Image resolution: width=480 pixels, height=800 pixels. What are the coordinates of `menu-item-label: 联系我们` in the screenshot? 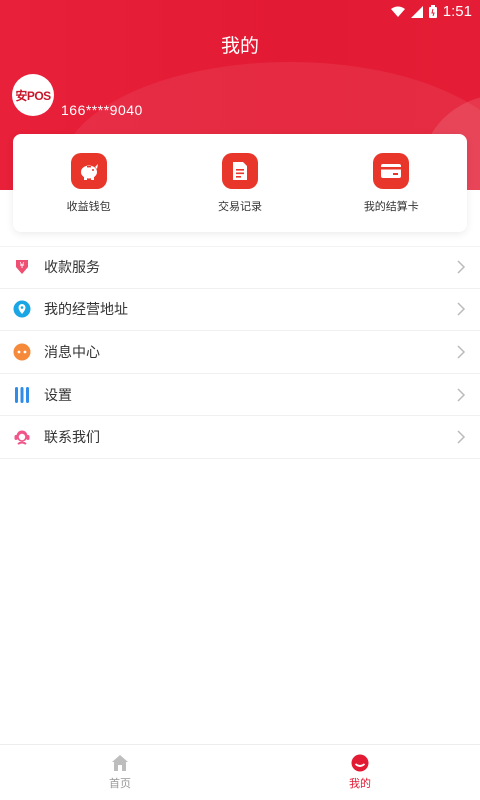 It's located at (72, 438).